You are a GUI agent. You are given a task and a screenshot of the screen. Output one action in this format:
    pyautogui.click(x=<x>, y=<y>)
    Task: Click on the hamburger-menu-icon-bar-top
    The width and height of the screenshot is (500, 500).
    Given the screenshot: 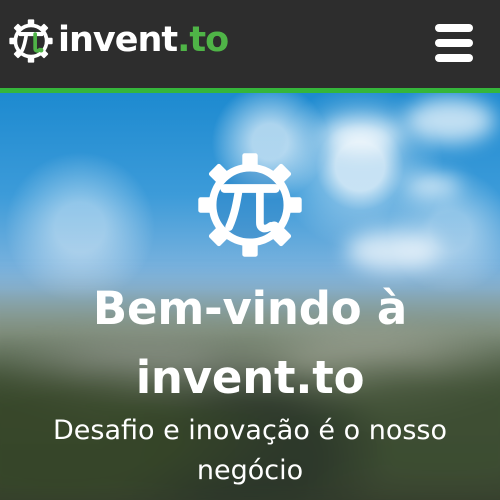 What is the action you would take?
    pyautogui.click(x=454, y=28)
    